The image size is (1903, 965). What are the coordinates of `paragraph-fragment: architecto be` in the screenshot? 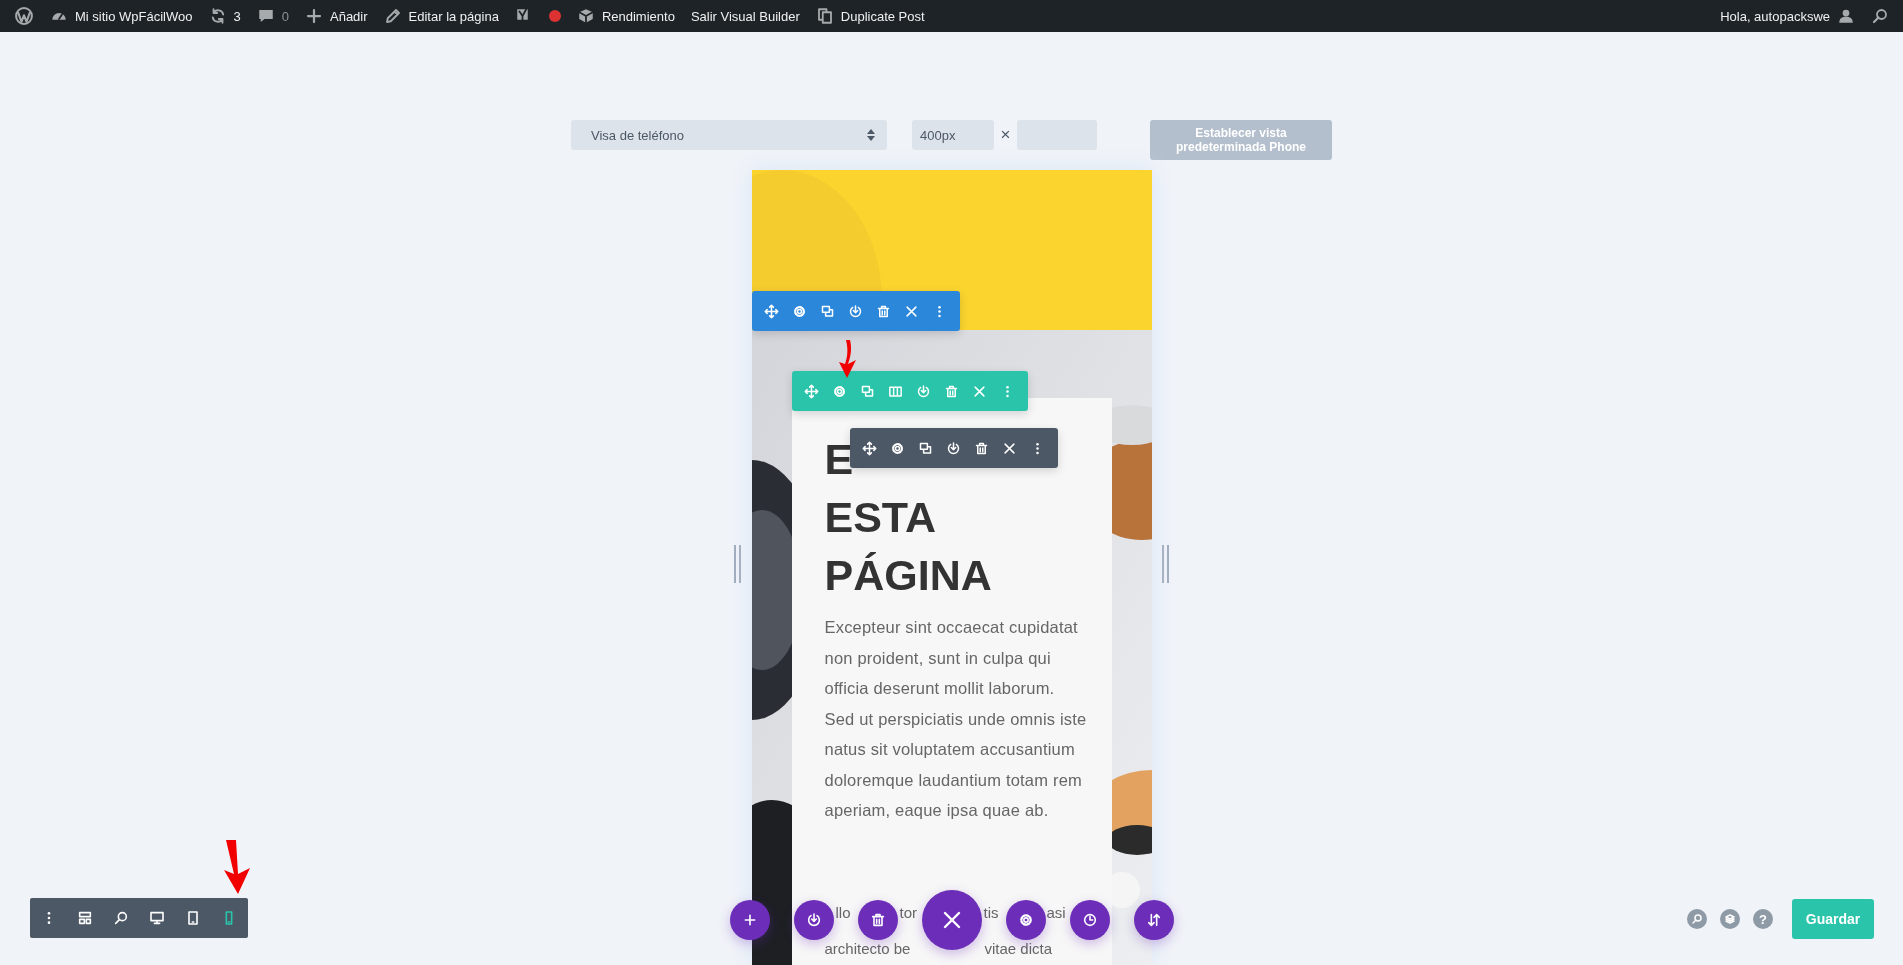 It's located at (867, 949).